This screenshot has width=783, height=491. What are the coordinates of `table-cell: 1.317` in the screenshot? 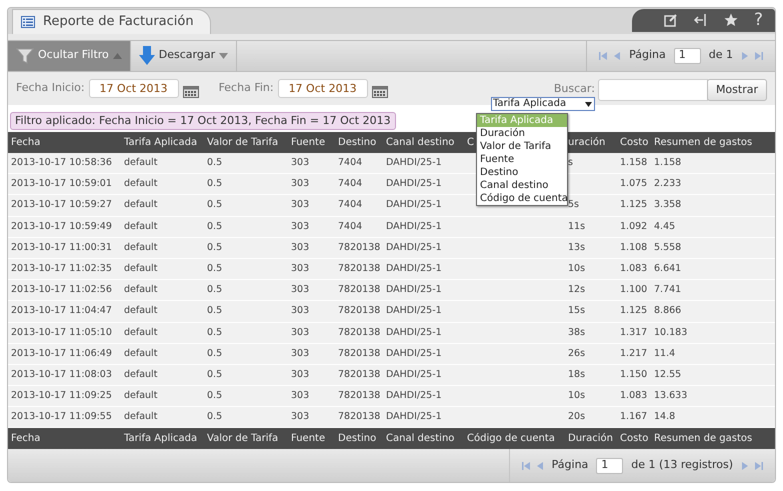 It's located at (634, 332).